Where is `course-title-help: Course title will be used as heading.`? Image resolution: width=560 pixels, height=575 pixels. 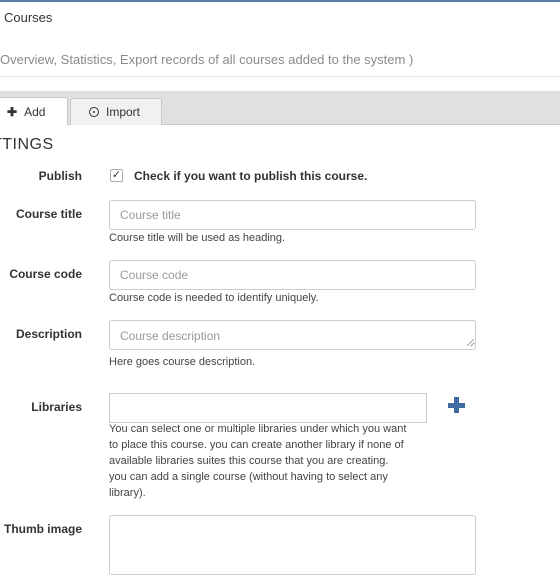
course-title-help: Course title will be used as heading. is located at coordinates (197, 238).